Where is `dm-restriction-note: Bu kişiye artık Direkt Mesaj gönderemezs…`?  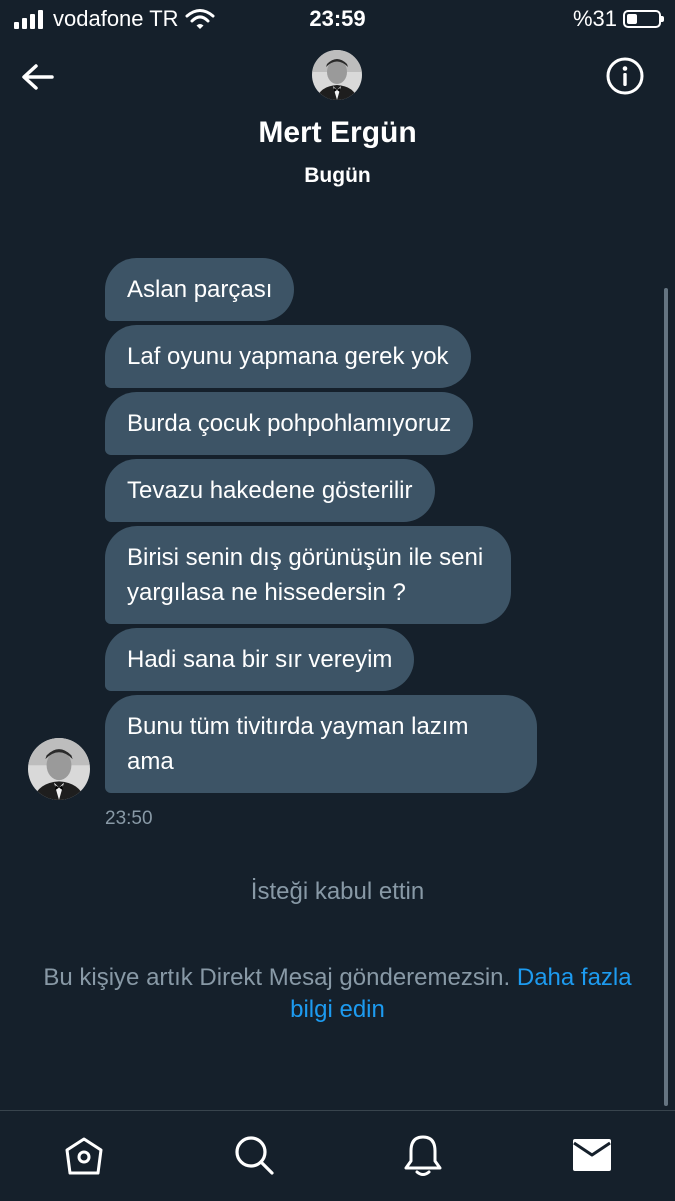
dm-restriction-note: Bu kişiye artık Direkt Mesaj gönderemezs… is located at coordinates (337, 994).